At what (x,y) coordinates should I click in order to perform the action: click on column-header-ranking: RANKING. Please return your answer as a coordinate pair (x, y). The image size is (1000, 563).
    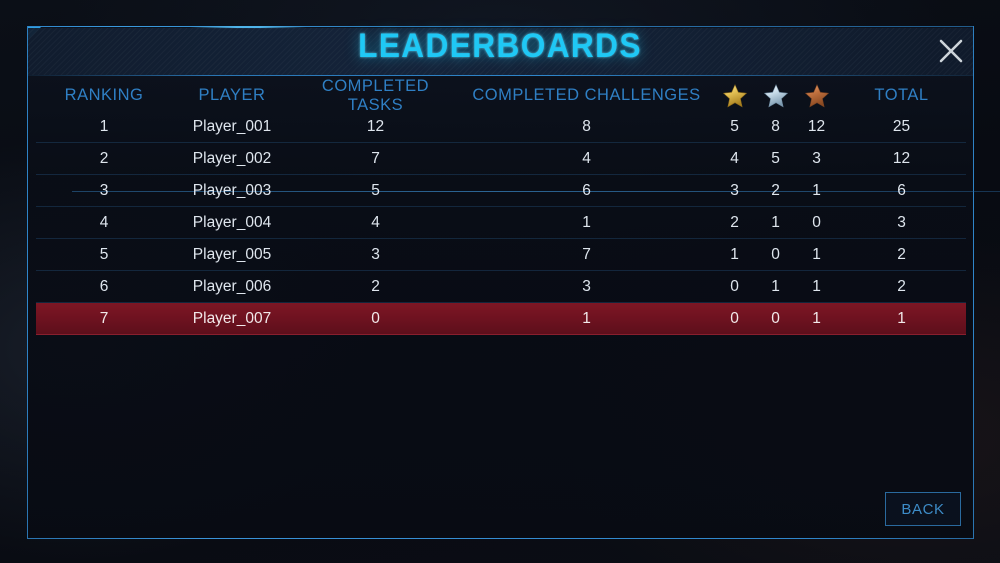
    Looking at the image, I should click on (104, 95).